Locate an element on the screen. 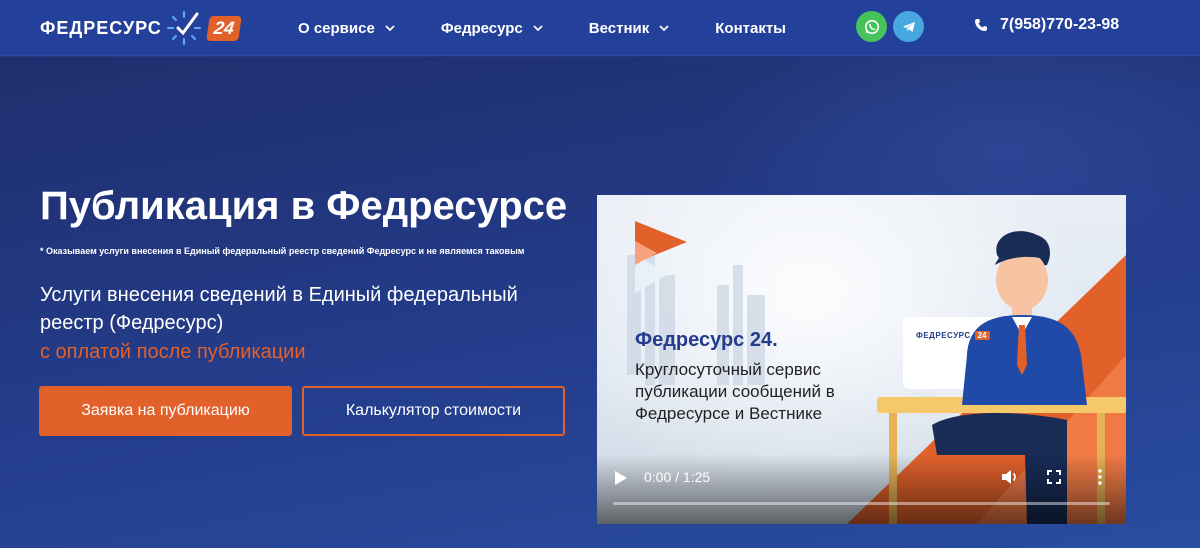 Image resolution: width=1200 pixels, height=548 pixels. play-icon is located at coordinates (621, 478).